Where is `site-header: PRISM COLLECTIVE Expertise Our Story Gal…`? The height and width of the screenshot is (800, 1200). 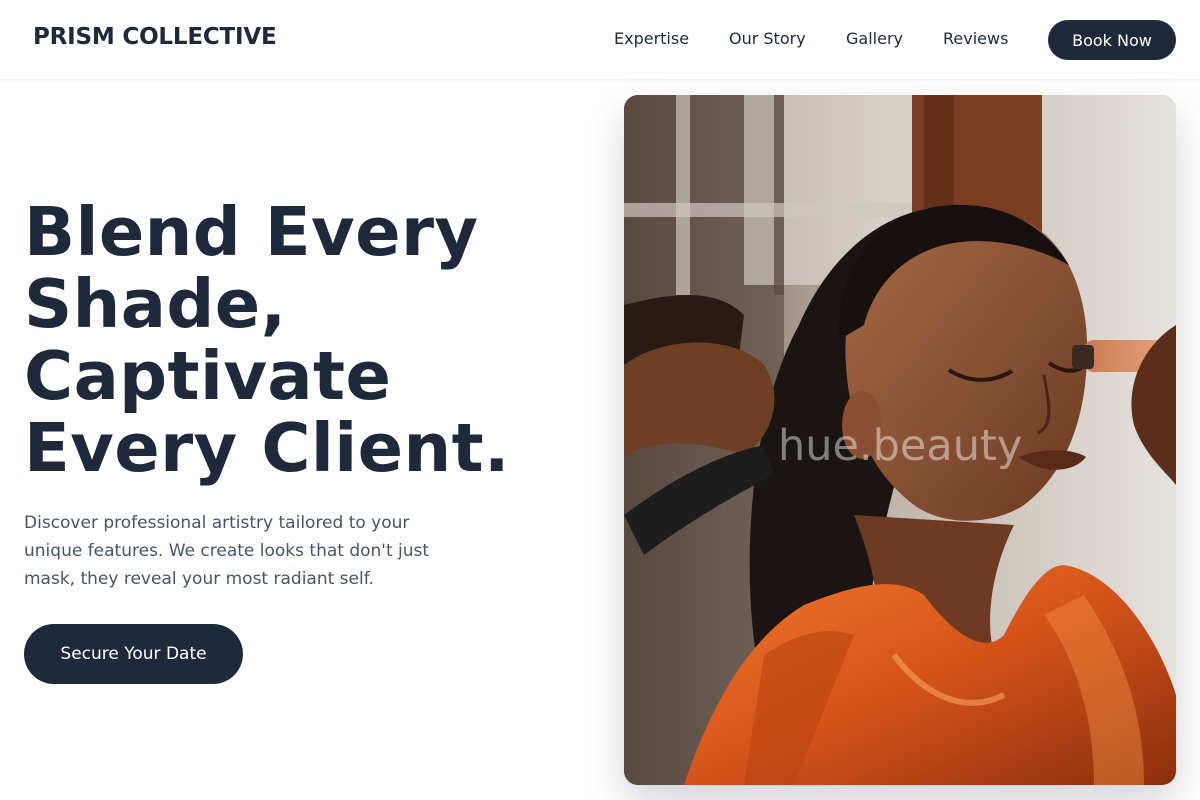
site-header: PRISM COLLECTIVE Expertise Our Story Gal… is located at coordinates (600, 40).